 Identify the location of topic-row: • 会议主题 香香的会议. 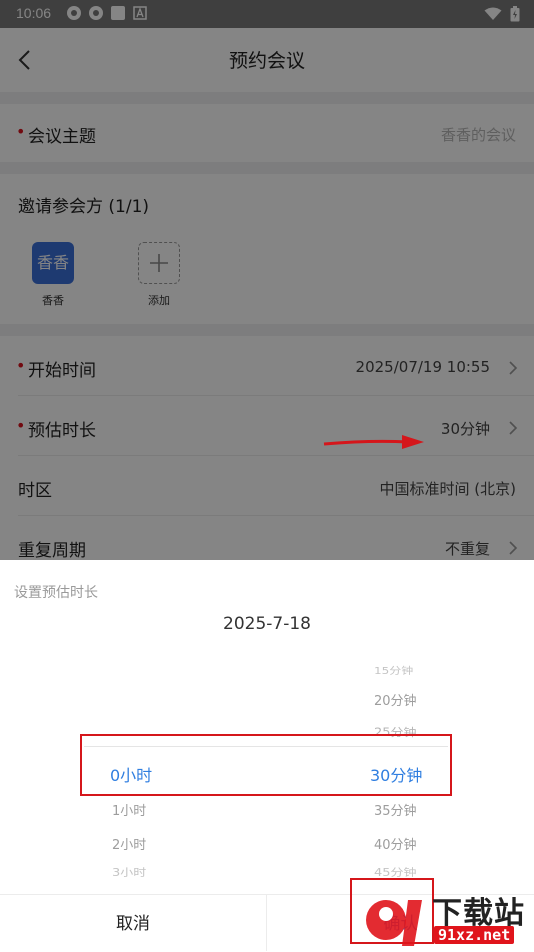
(267, 133).